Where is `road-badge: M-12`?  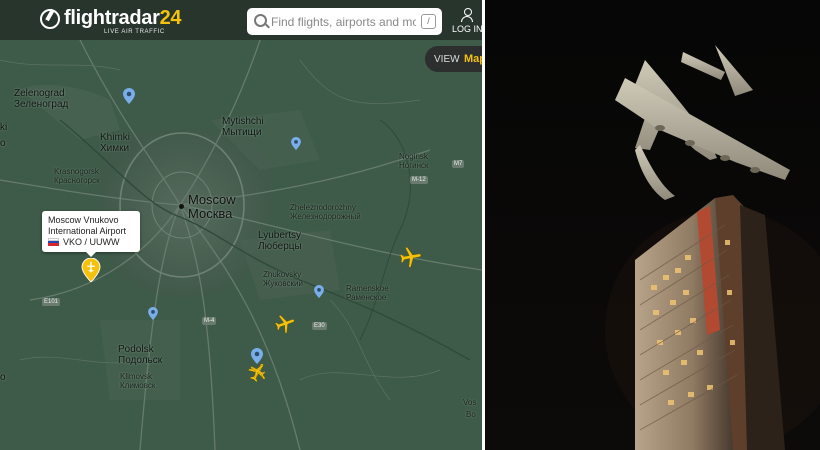
road-badge: M-12 is located at coordinates (419, 180).